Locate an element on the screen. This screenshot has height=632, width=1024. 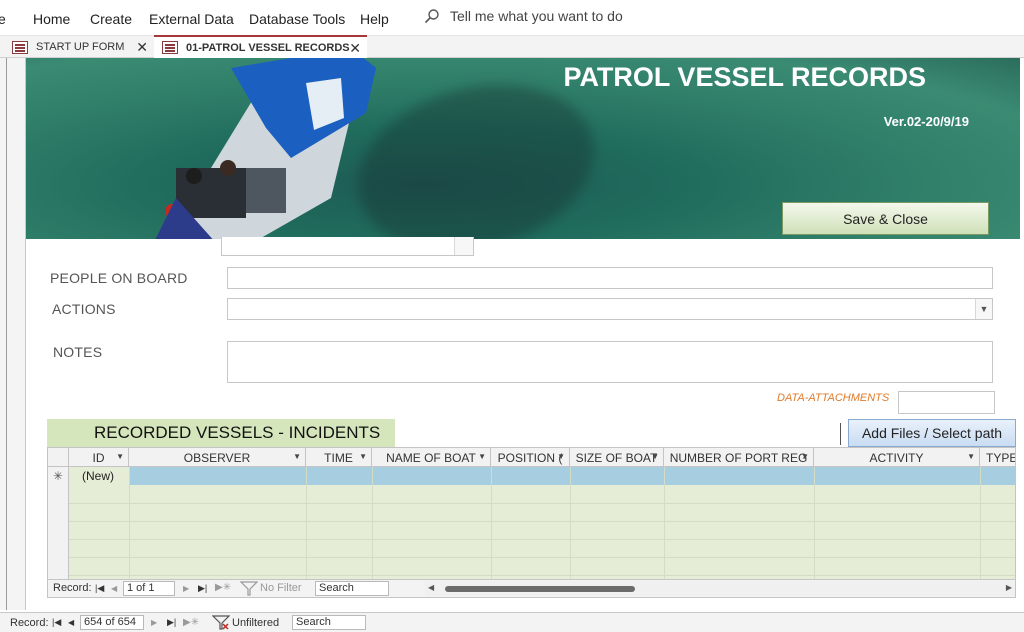
column-header-activity: ACTIVITY ▼ is located at coordinates (897, 457).